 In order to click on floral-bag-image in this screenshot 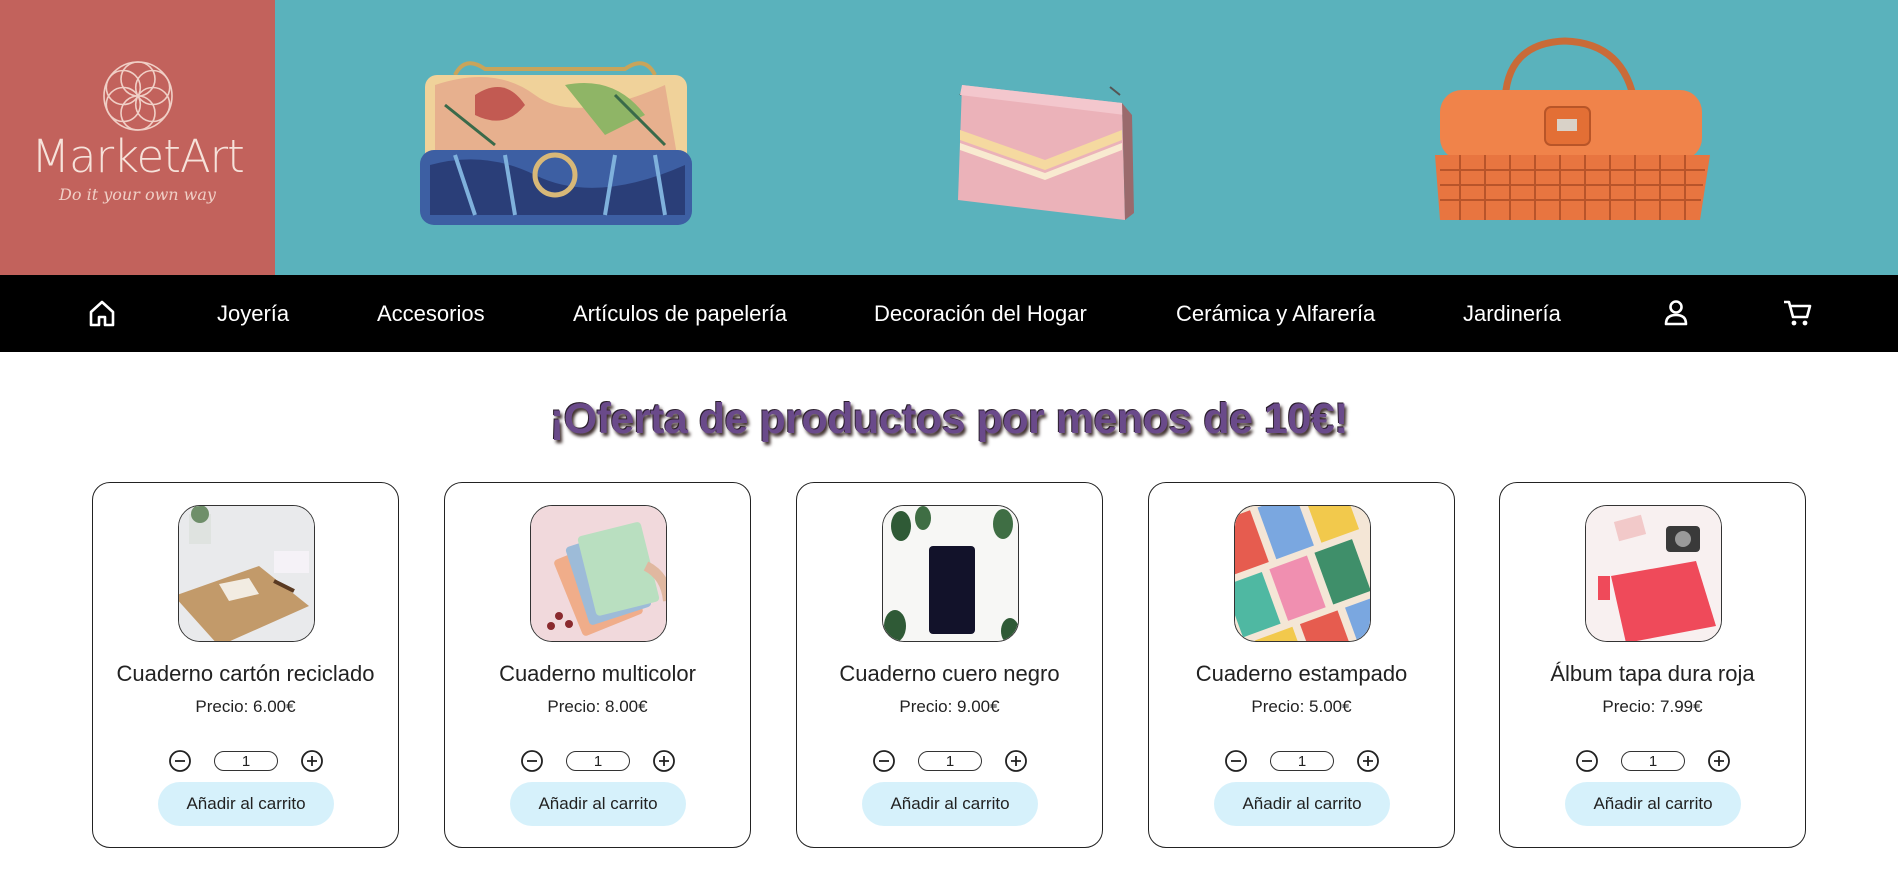, I will do `click(556, 143)`.